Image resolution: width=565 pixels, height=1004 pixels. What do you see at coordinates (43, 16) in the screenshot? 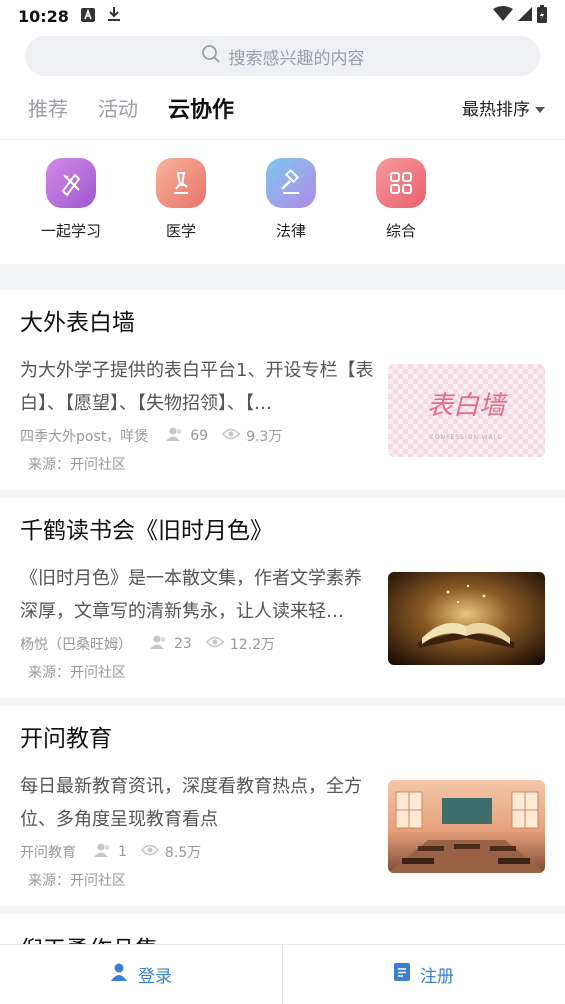
I see `status-time: 10:28` at bounding box center [43, 16].